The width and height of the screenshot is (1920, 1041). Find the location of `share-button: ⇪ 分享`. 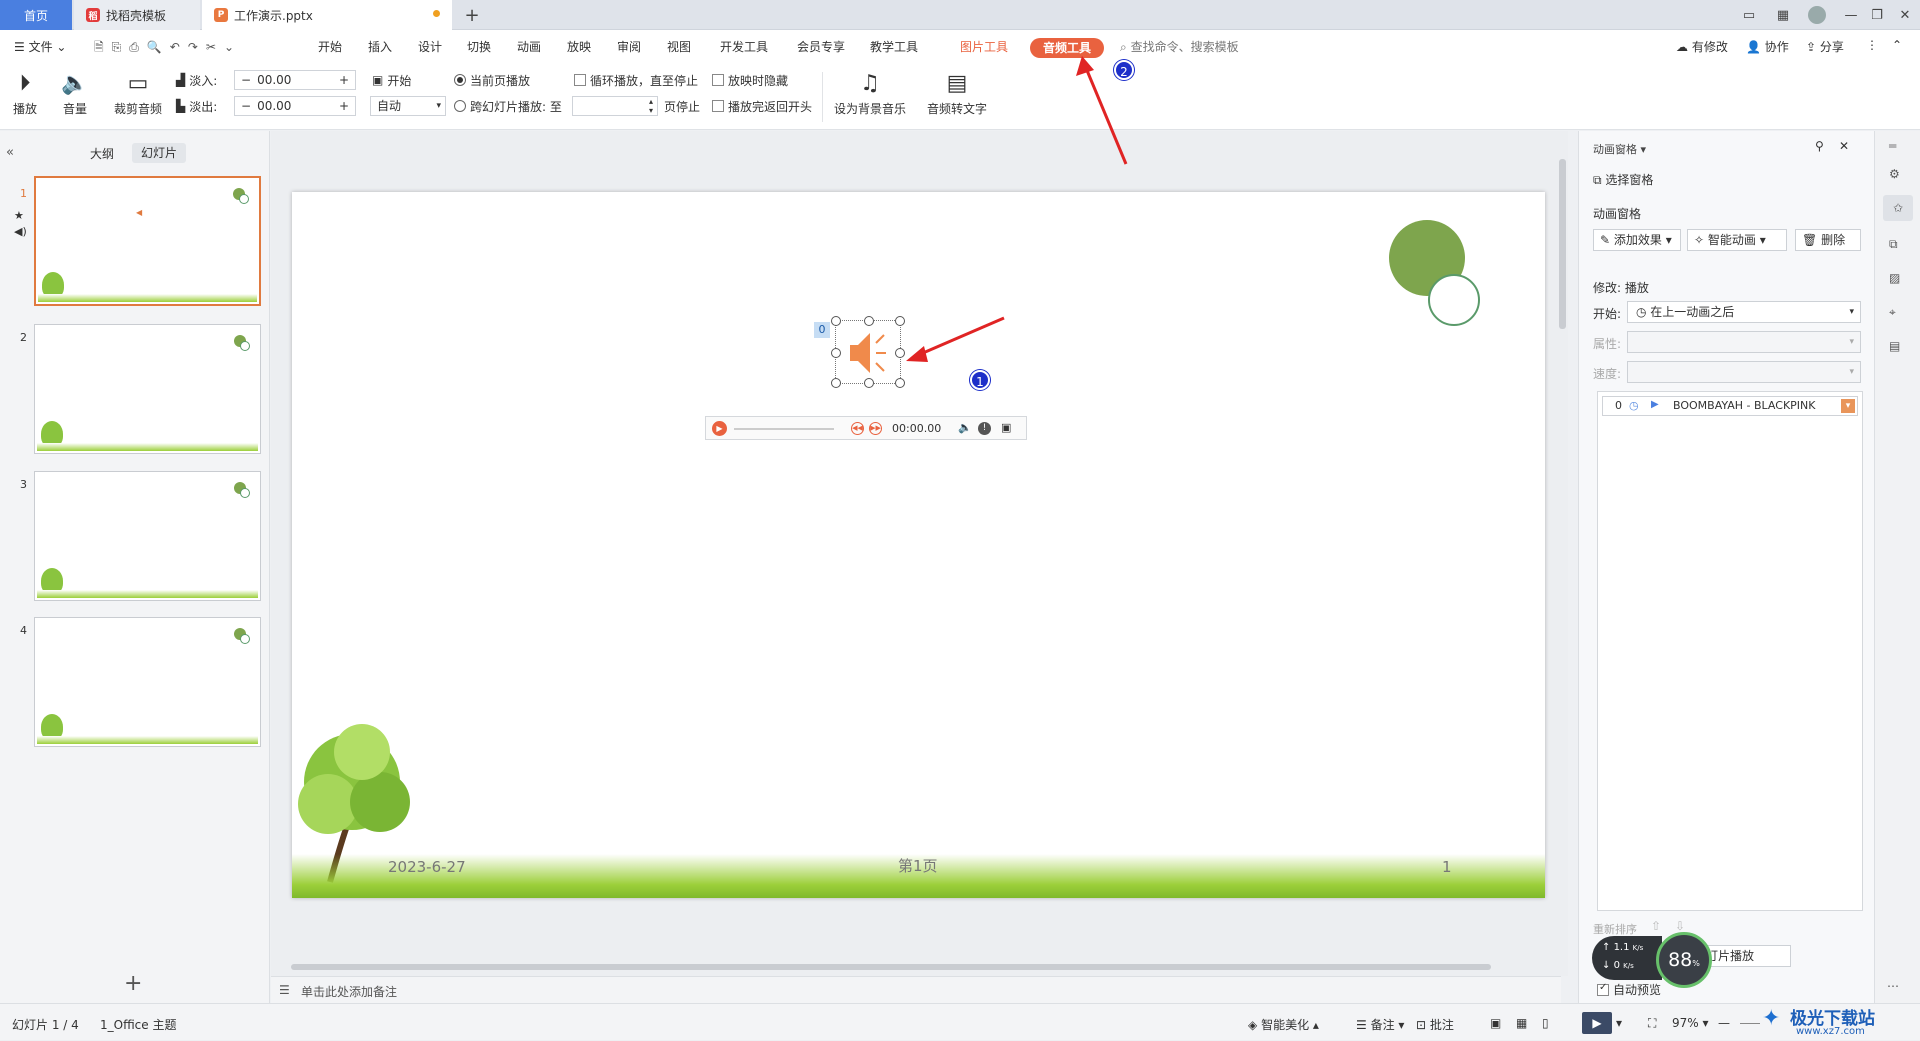

share-button: ⇪ 分享 is located at coordinates (1825, 46).